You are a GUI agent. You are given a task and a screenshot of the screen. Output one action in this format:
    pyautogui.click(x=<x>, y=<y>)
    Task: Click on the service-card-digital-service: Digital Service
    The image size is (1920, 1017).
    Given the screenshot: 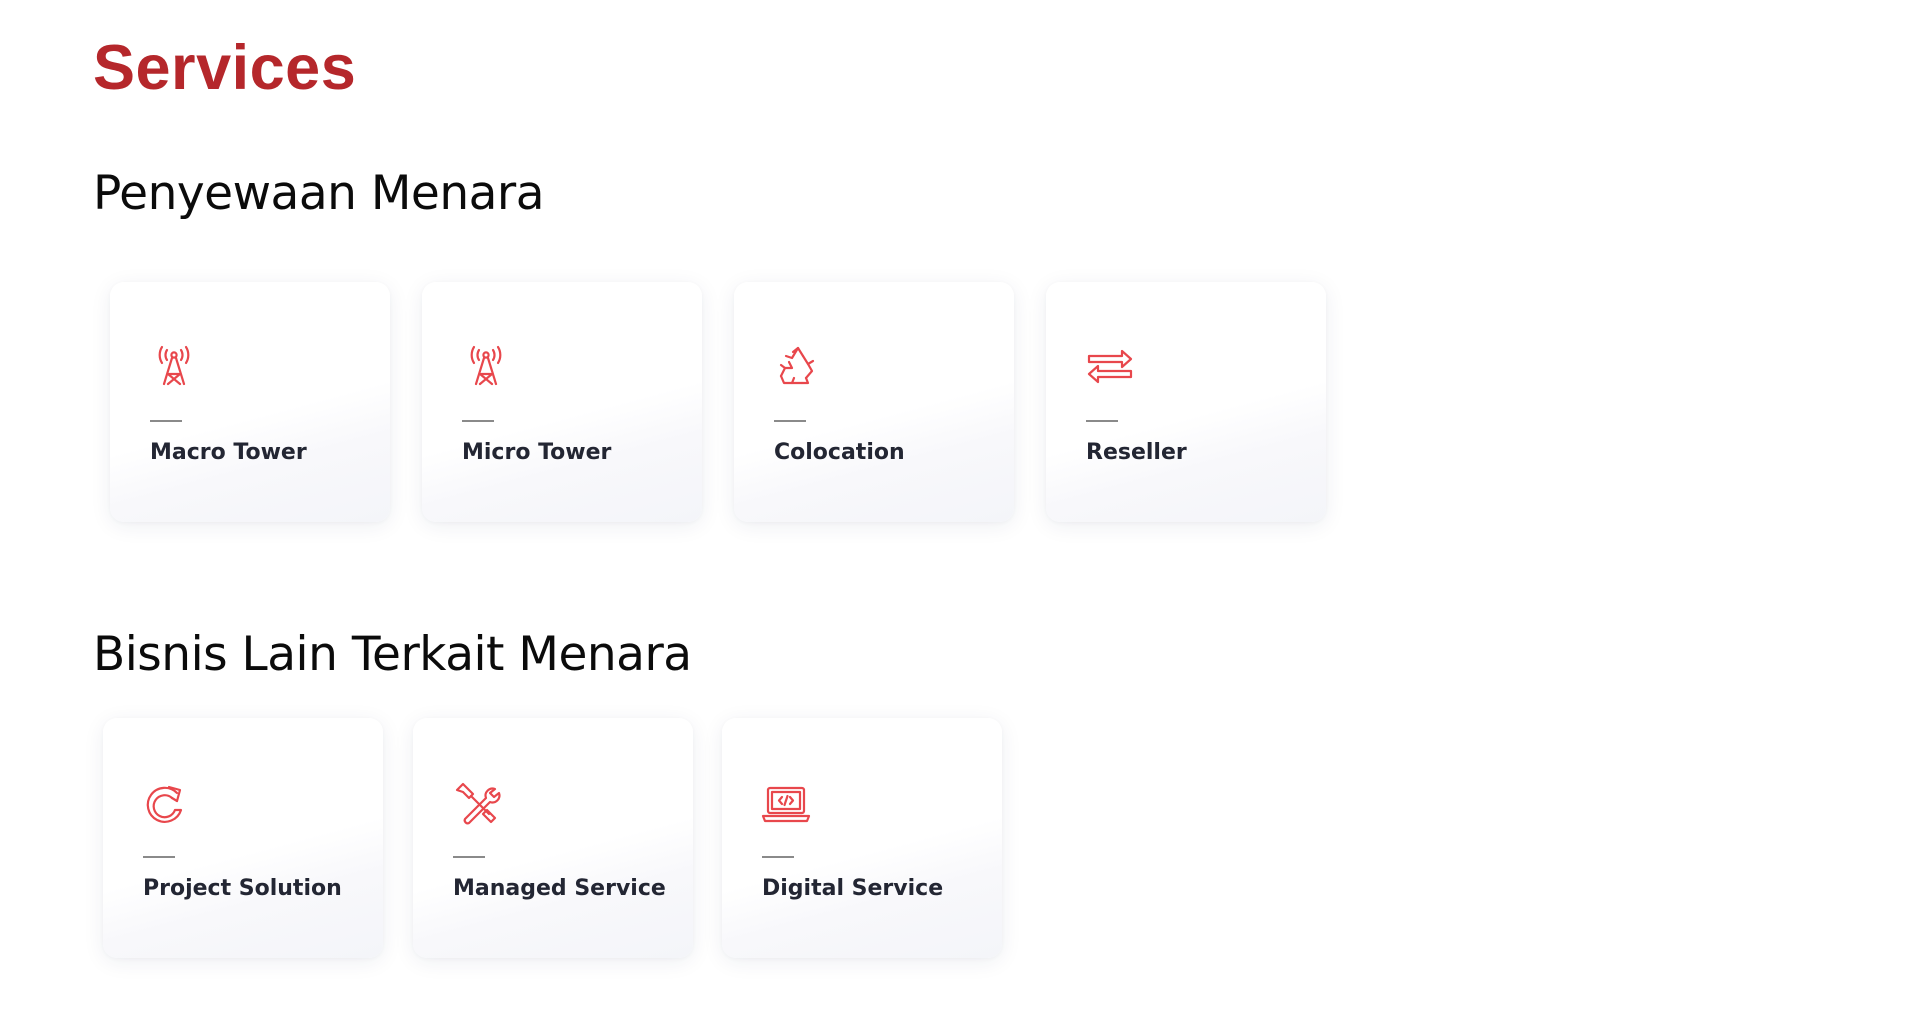 What is the action you would take?
    pyautogui.click(x=862, y=838)
    